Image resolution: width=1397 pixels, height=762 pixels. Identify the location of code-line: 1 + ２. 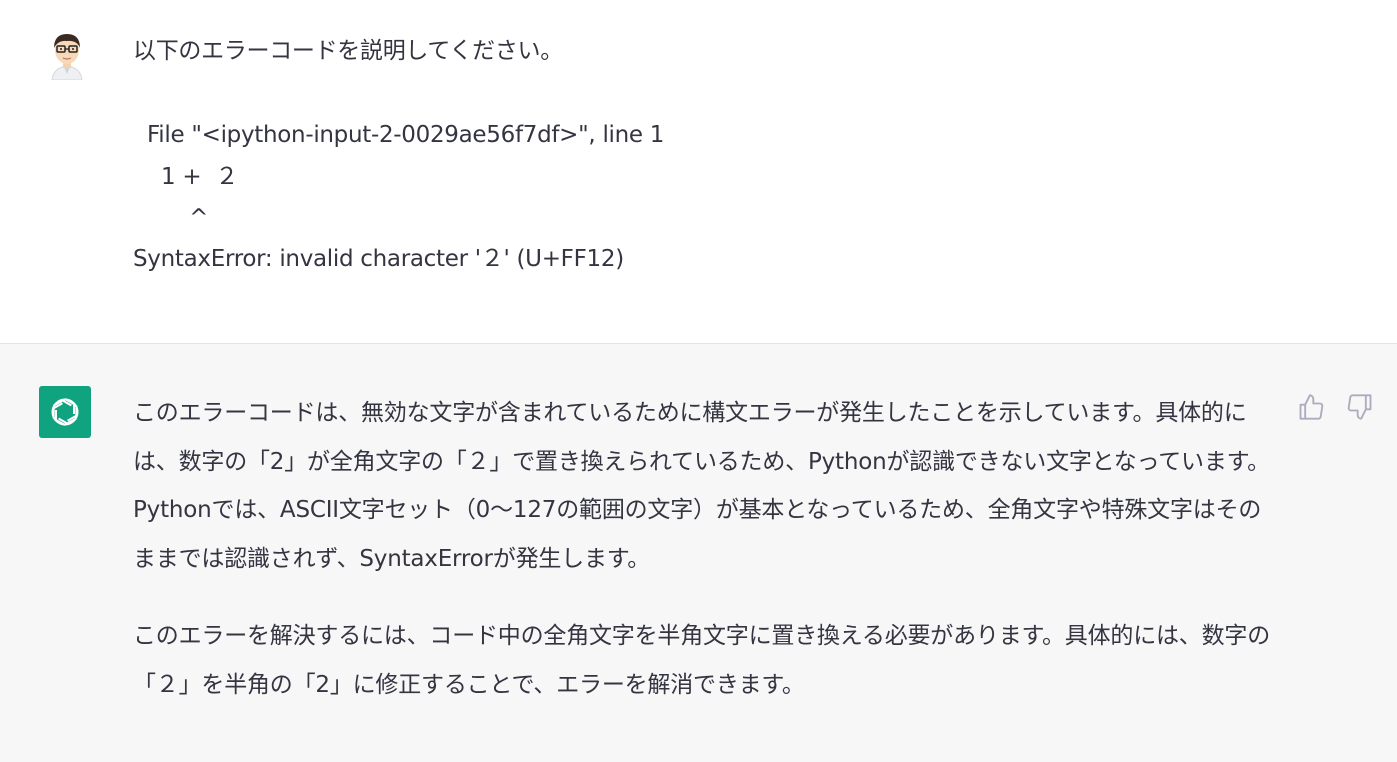
(186, 177).